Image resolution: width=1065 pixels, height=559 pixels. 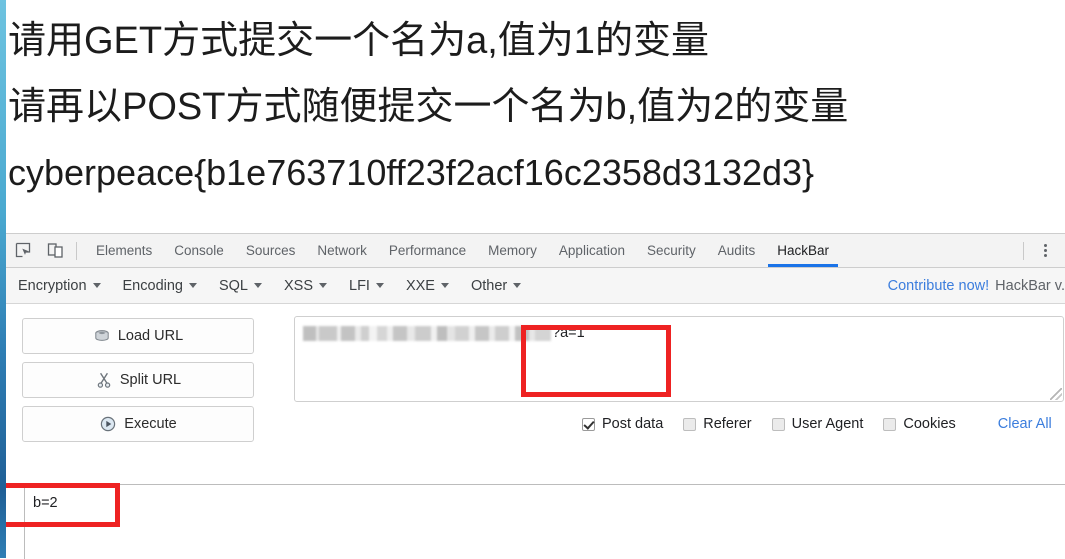 I want to click on menu-encryption: Encryption, so click(x=59, y=286).